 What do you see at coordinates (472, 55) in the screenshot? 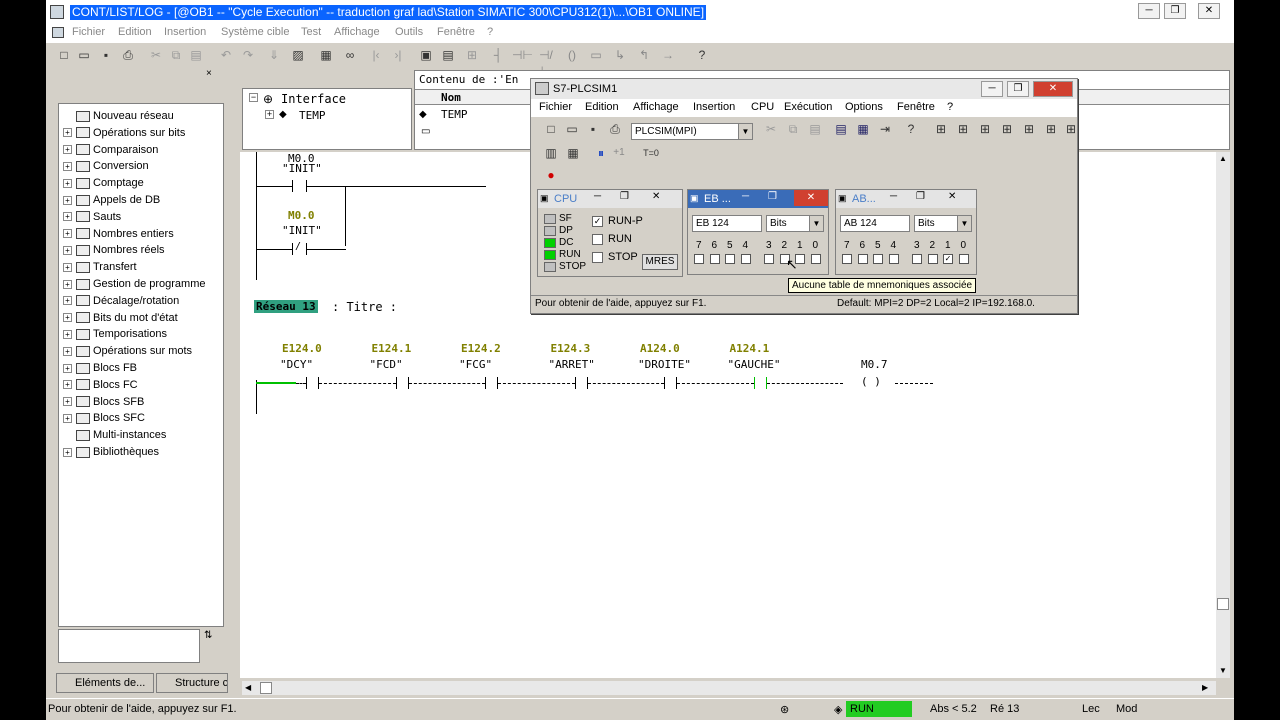
I see `grid-icon: ⊞` at bounding box center [472, 55].